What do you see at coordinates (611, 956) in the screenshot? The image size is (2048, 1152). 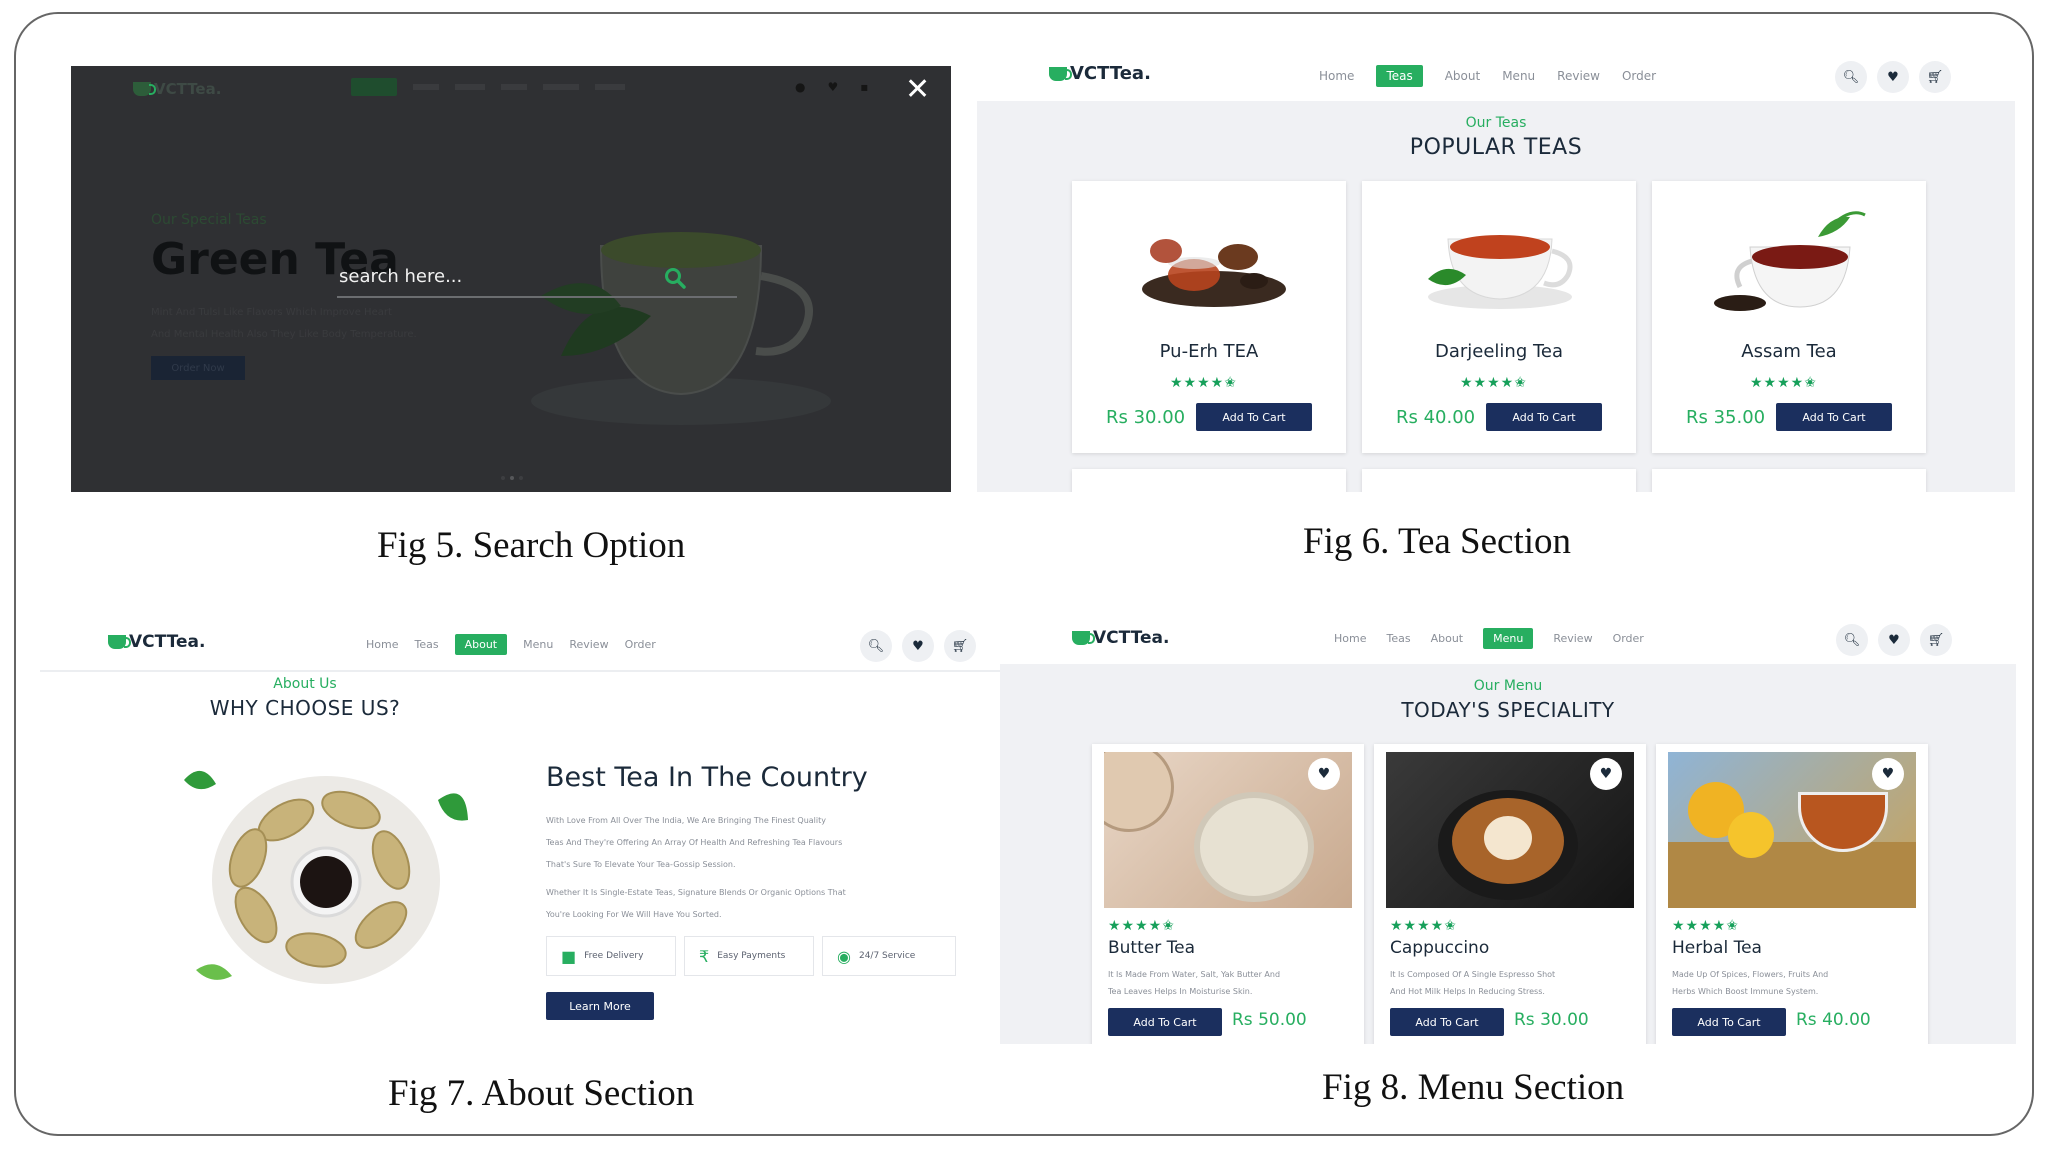 I see `feature-free-delivery: ■ Free Delivery` at bounding box center [611, 956].